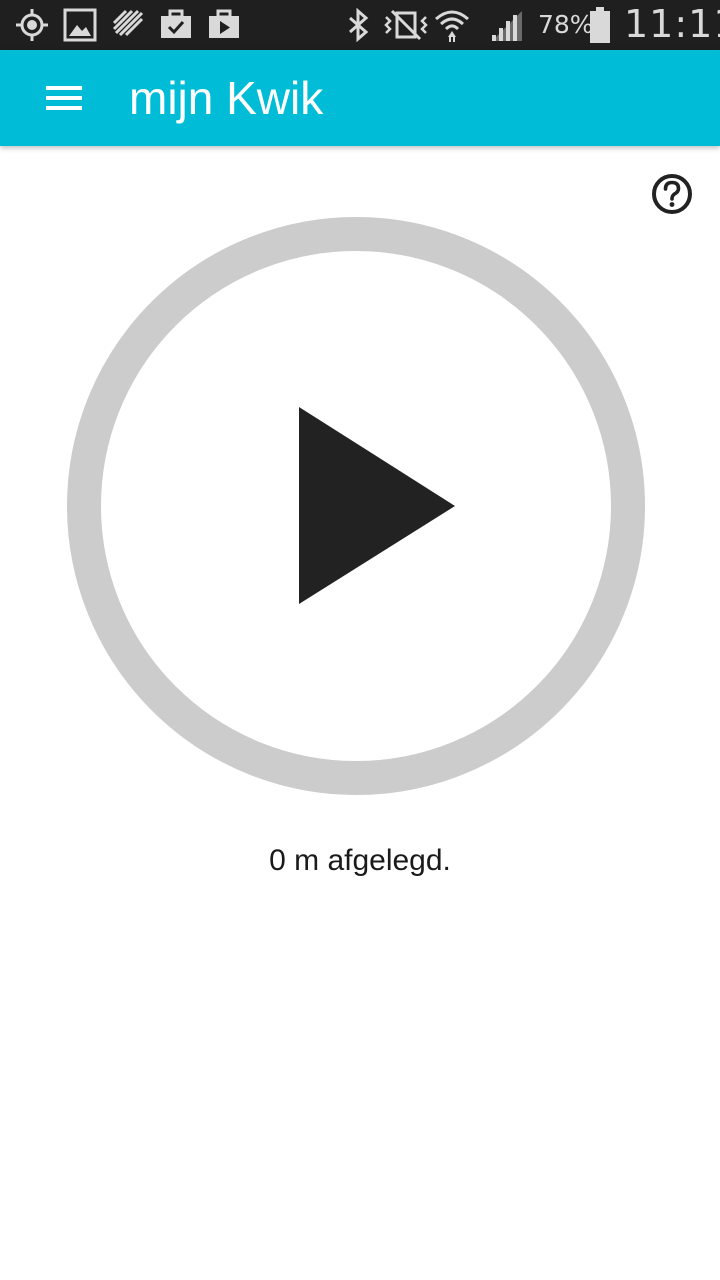 The width and height of the screenshot is (720, 1280). Describe the element at coordinates (32, 25) in the screenshot. I see `gps-icon` at that location.